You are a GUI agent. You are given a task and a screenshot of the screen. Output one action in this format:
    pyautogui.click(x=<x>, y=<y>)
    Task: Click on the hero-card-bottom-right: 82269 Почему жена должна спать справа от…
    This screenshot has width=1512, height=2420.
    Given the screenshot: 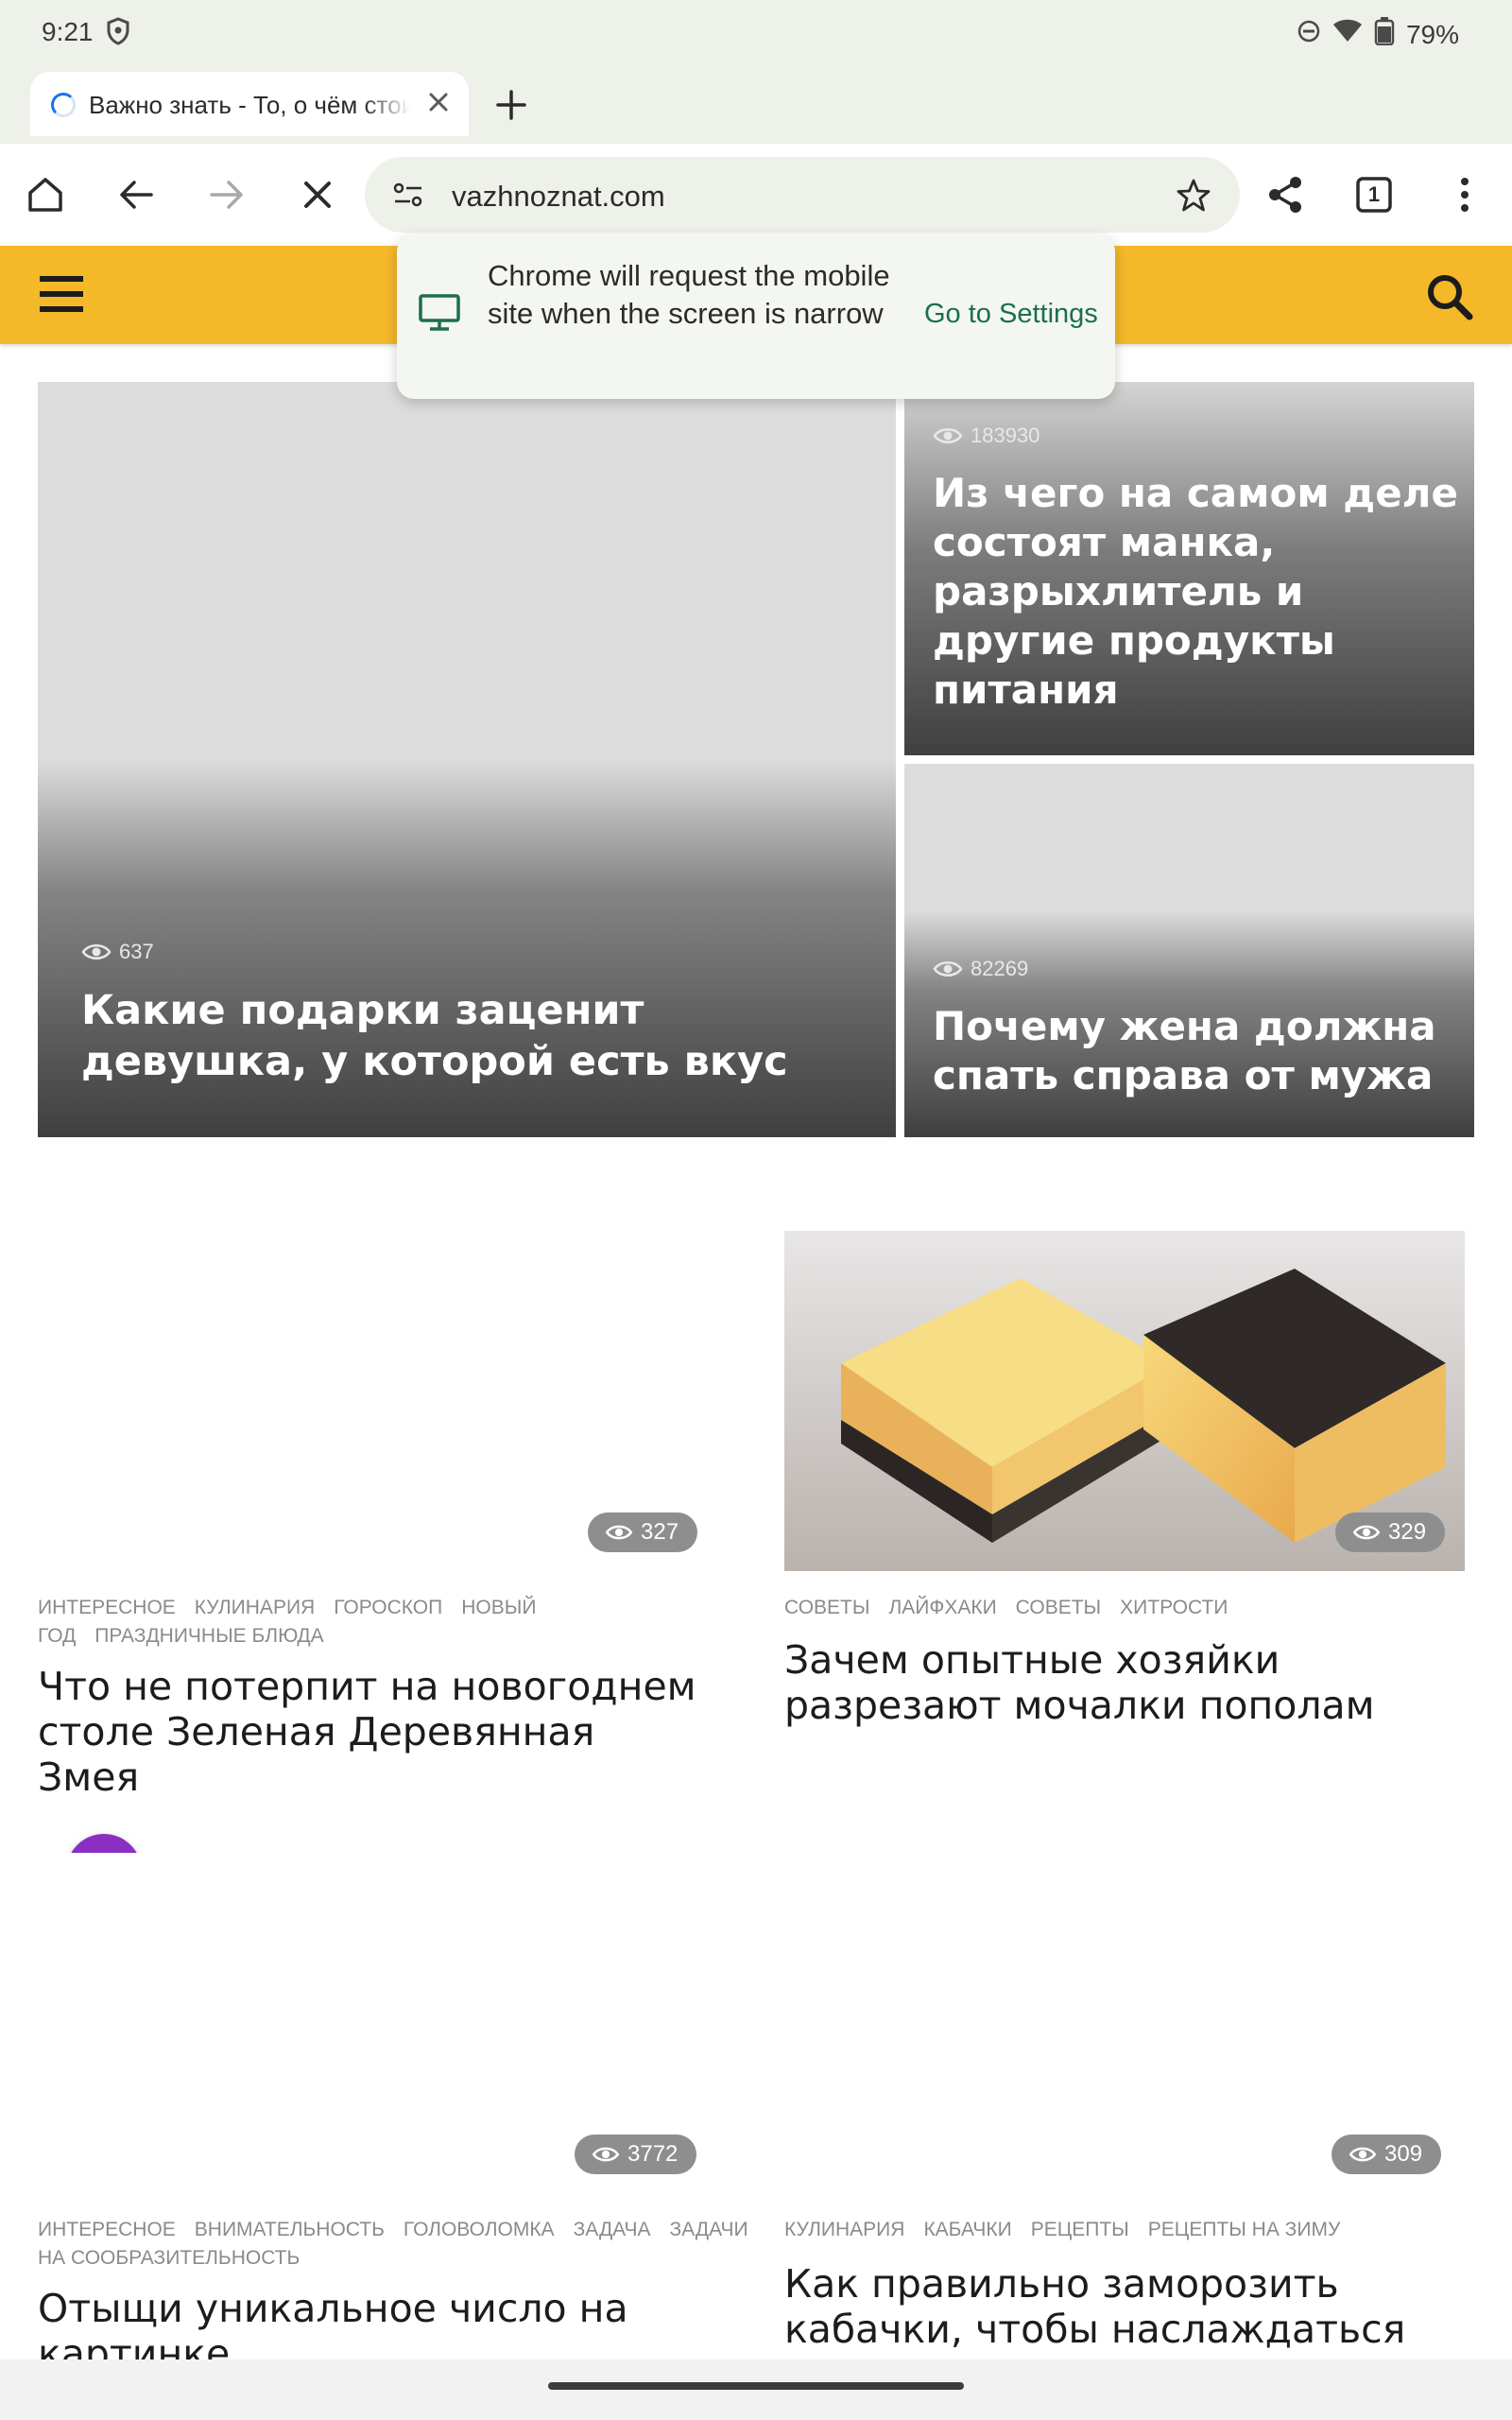 What is the action you would take?
    pyautogui.click(x=1189, y=950)
    